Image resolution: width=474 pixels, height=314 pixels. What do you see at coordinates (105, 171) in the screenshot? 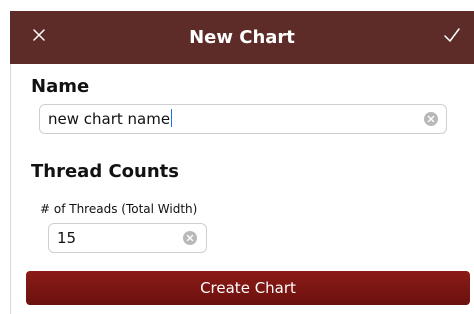
I see `thread-counts-title: Thread Counts` at bounding box center [105, 171].